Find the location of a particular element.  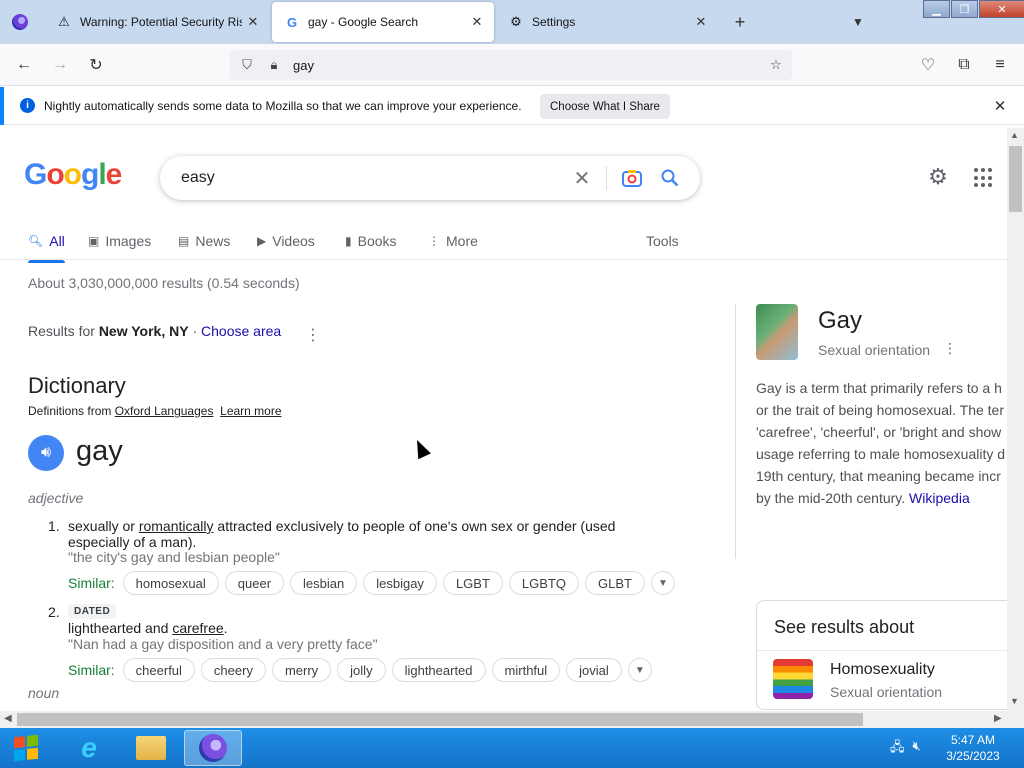

list-all-tabs-chevron-icon: ▼ is located at coordinates (858, 22).